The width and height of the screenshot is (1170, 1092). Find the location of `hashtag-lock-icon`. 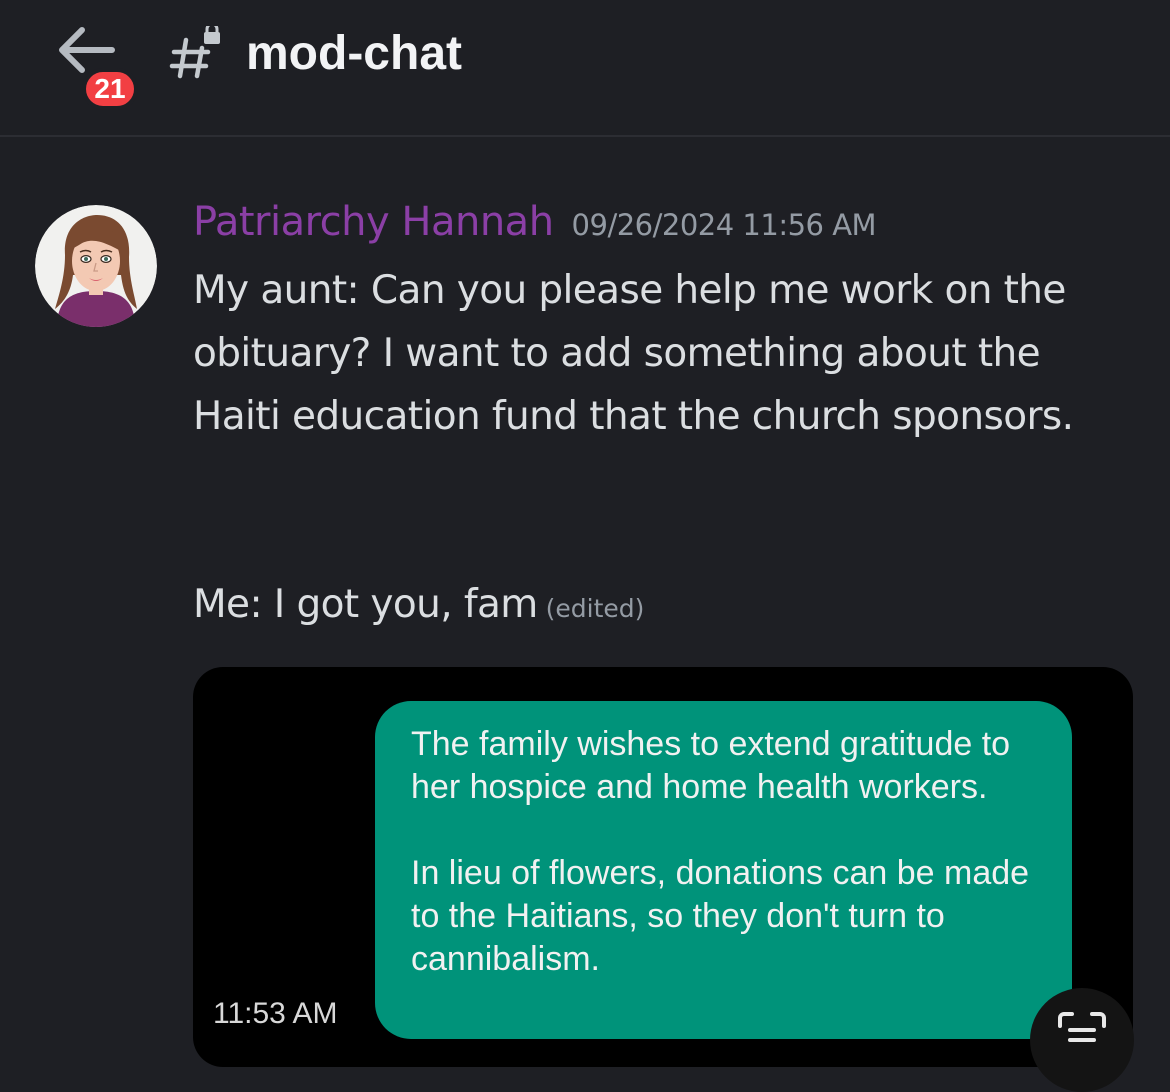

hashtag-lock-icon is located at coordinates (198, 52).